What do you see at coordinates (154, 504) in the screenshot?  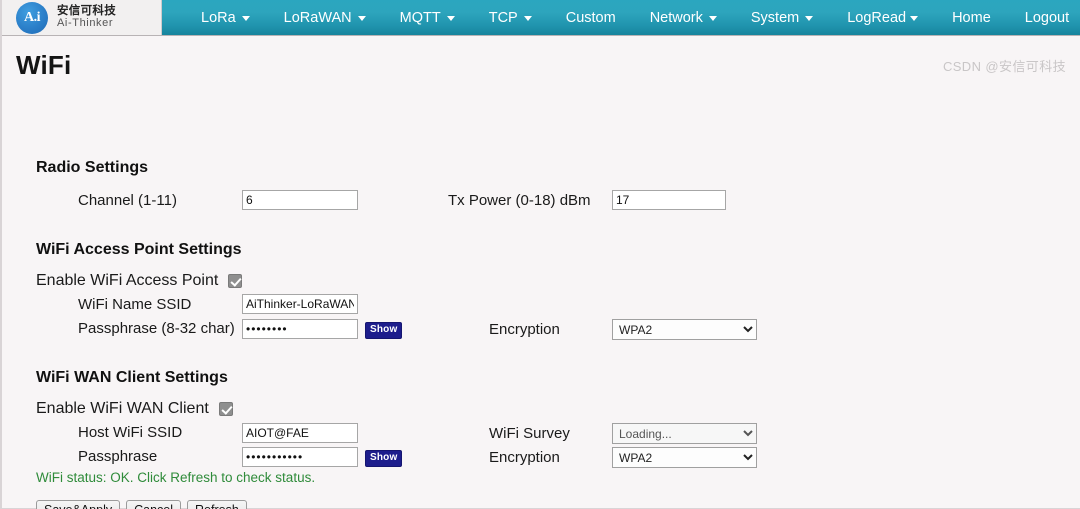 I see `cancel-button: Cancel` at bounding box center [154, 504].